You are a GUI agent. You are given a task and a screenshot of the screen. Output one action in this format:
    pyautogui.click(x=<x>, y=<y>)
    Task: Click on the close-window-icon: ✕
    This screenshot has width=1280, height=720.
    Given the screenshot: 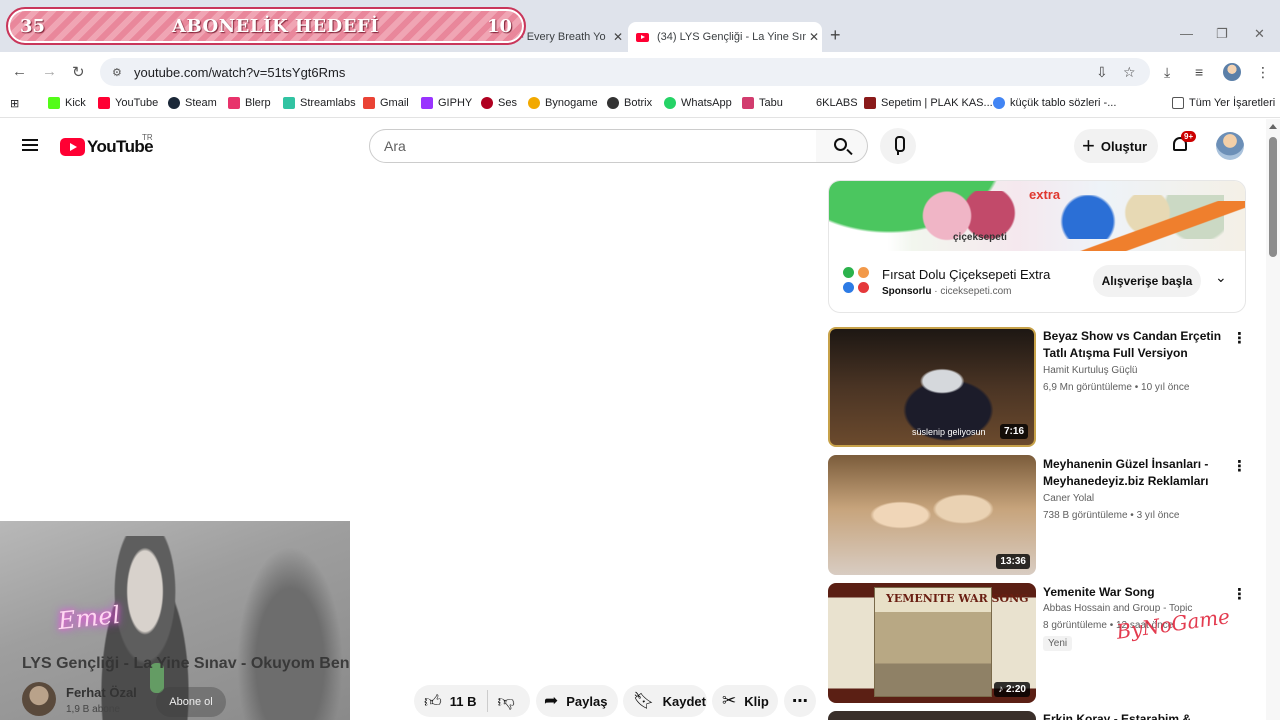 What is the action you would take?
    pyautogui.click(x=1259, y=34)
    